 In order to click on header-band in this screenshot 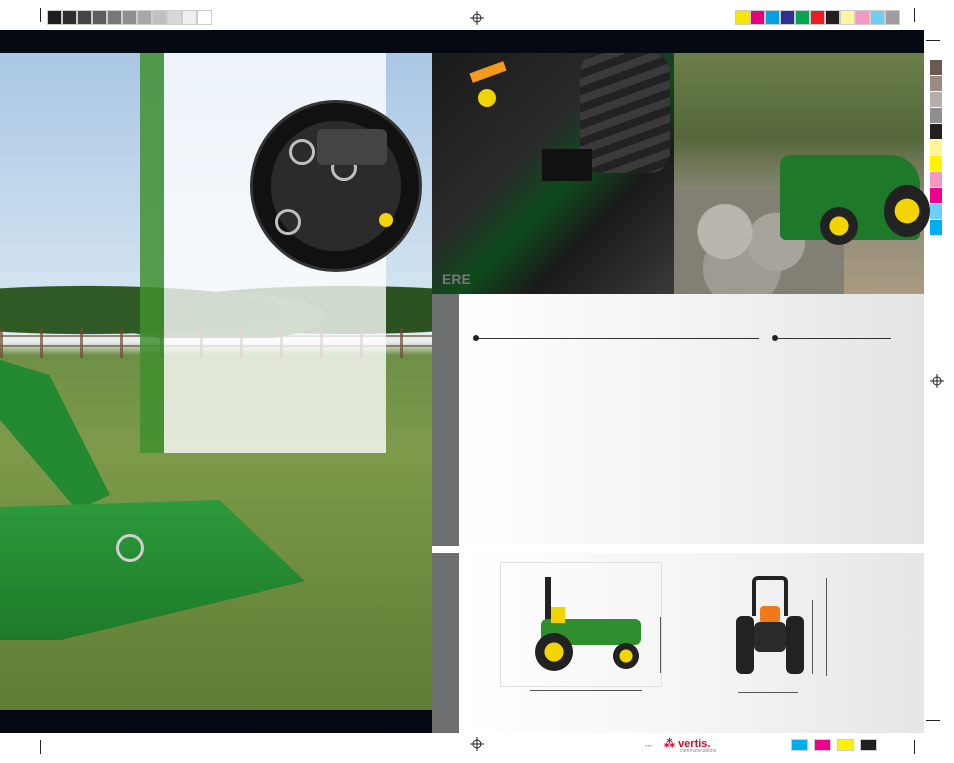, I will do `click(462, 41)`.